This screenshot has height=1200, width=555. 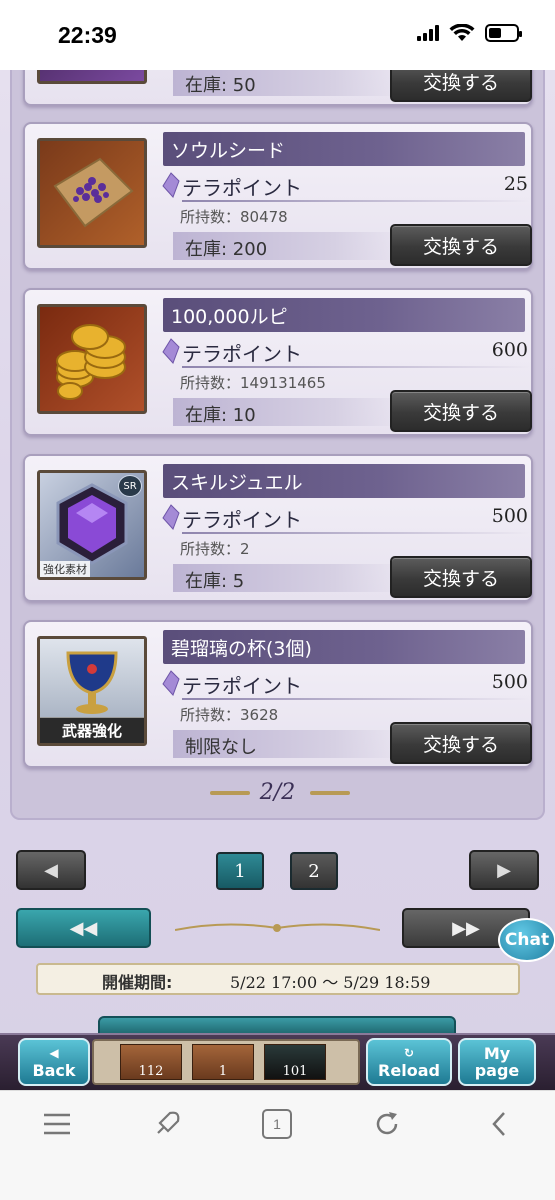 I want to click on stock-bar: 在庫: 50, so click(x=288, y=83).